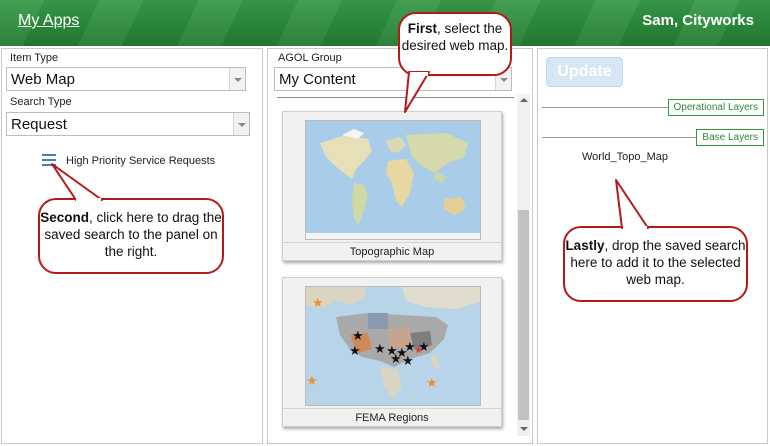 This screenshot has height=446, width=770. What do you see at coordinates (585, 245) in the screenshot?
I see `callout-lastly-bold: Lastly` at bounding box center [585, 245].